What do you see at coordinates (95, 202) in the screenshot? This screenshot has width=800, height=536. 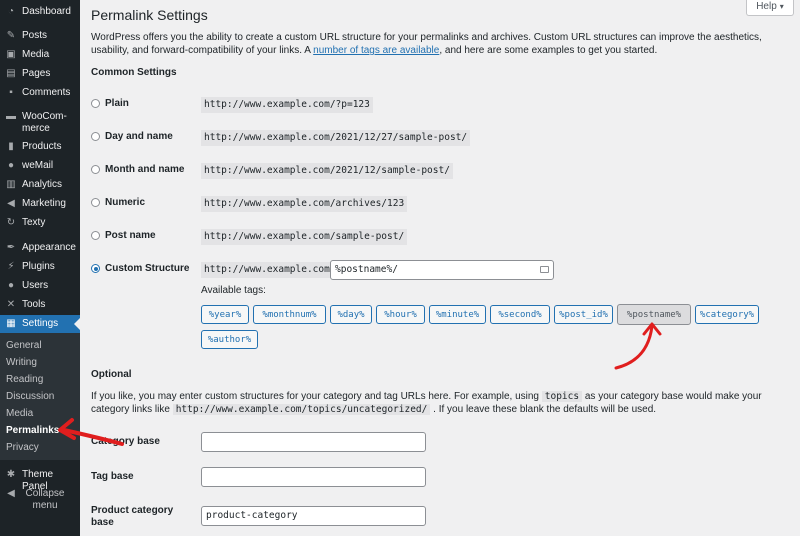 I see `radio-numeric` at bounding box center [95, 202].